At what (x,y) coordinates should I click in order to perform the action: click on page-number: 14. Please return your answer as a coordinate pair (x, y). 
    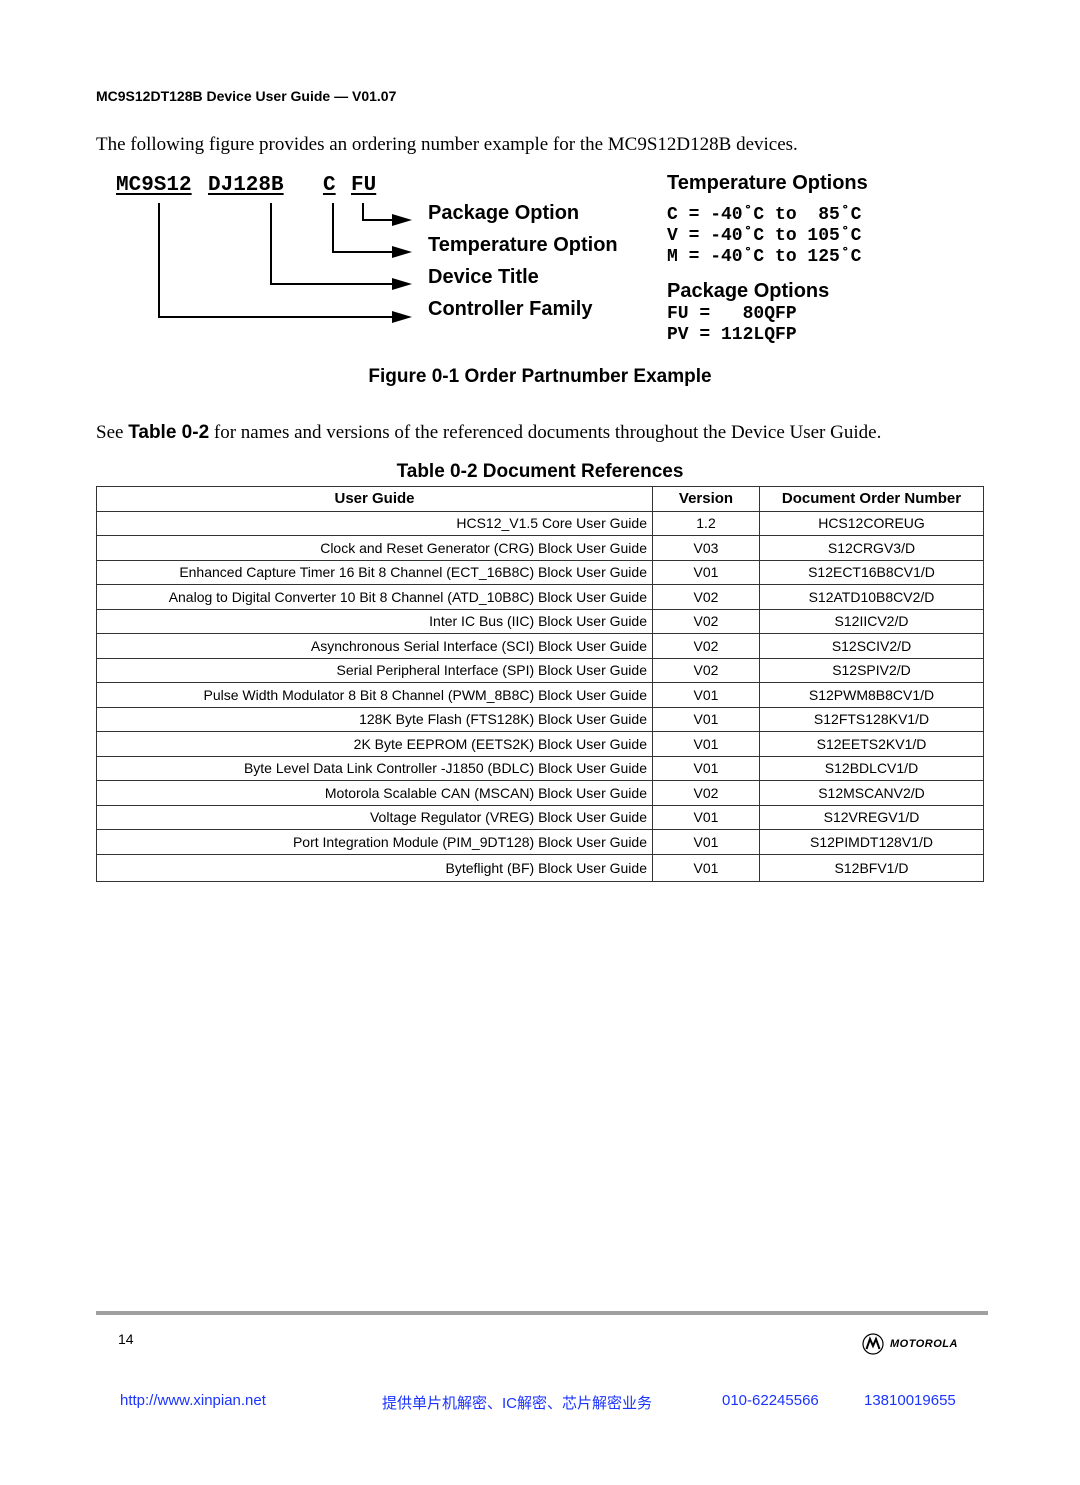
    Looking at the image, I should click on (126, 1339).